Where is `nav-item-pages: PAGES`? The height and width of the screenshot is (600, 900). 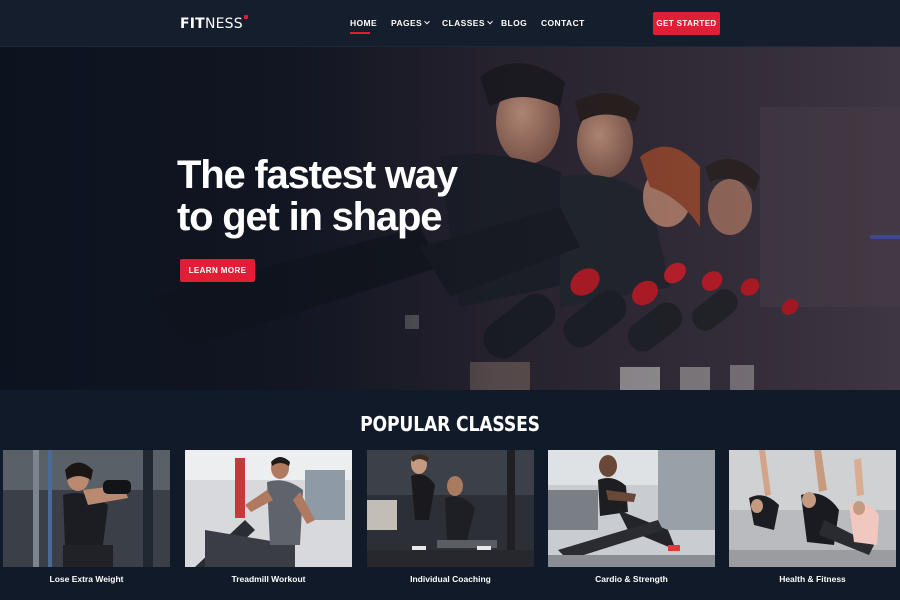
nav-item-pages: PAGES is located at coordinates (410, 23).